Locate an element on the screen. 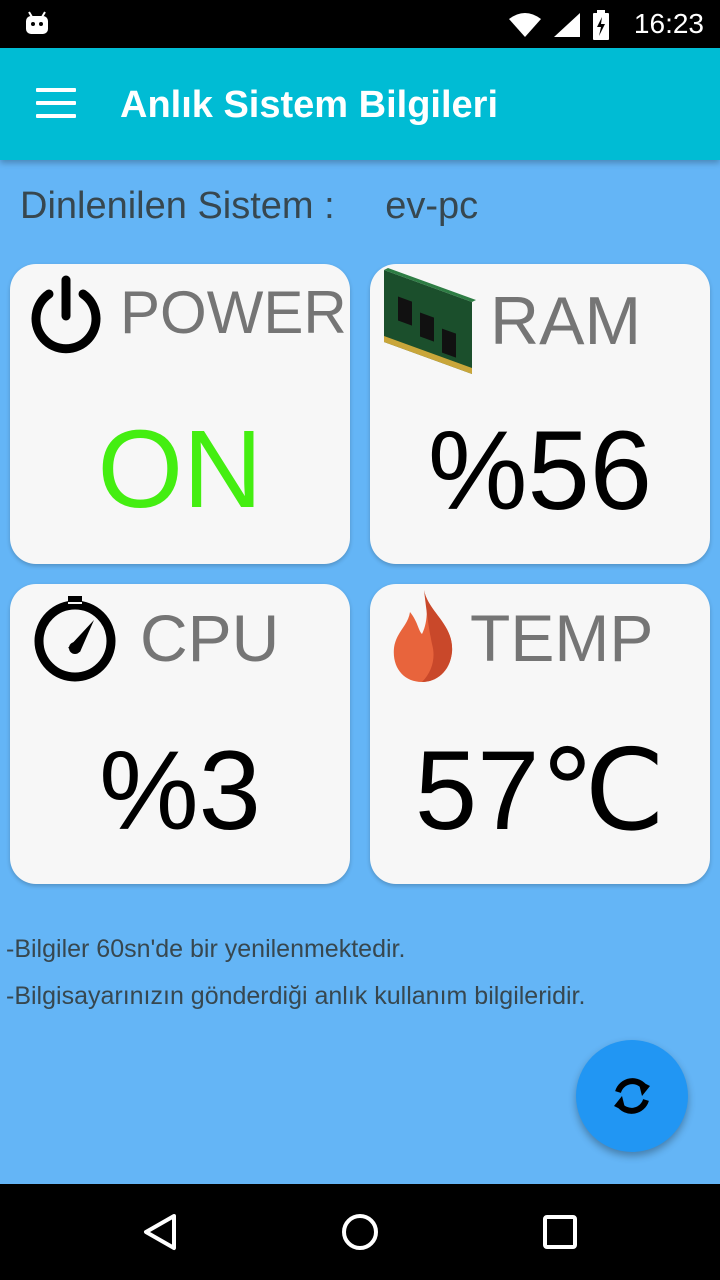 This screenshot has width=720, height=1280. android-icon is located at coordinates (37, 22).